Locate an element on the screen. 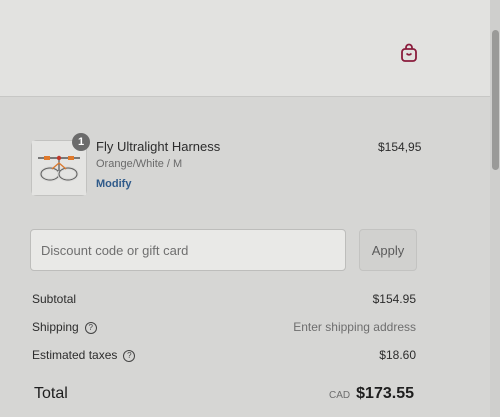 The image size is (500, 417). product-price: $154,95 is located at coordinates (400, 147).